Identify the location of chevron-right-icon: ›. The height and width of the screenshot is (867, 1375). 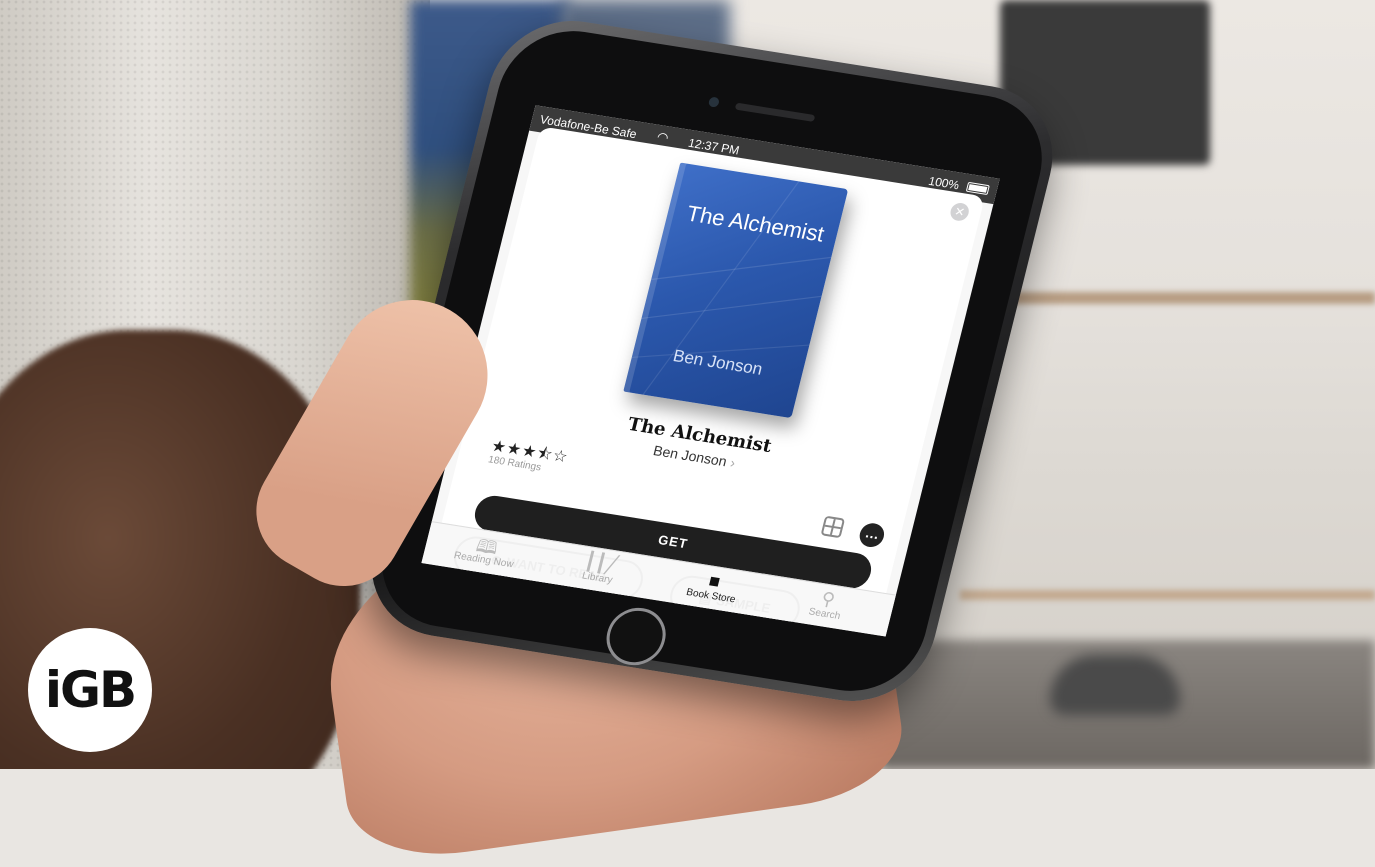
(733, 462).